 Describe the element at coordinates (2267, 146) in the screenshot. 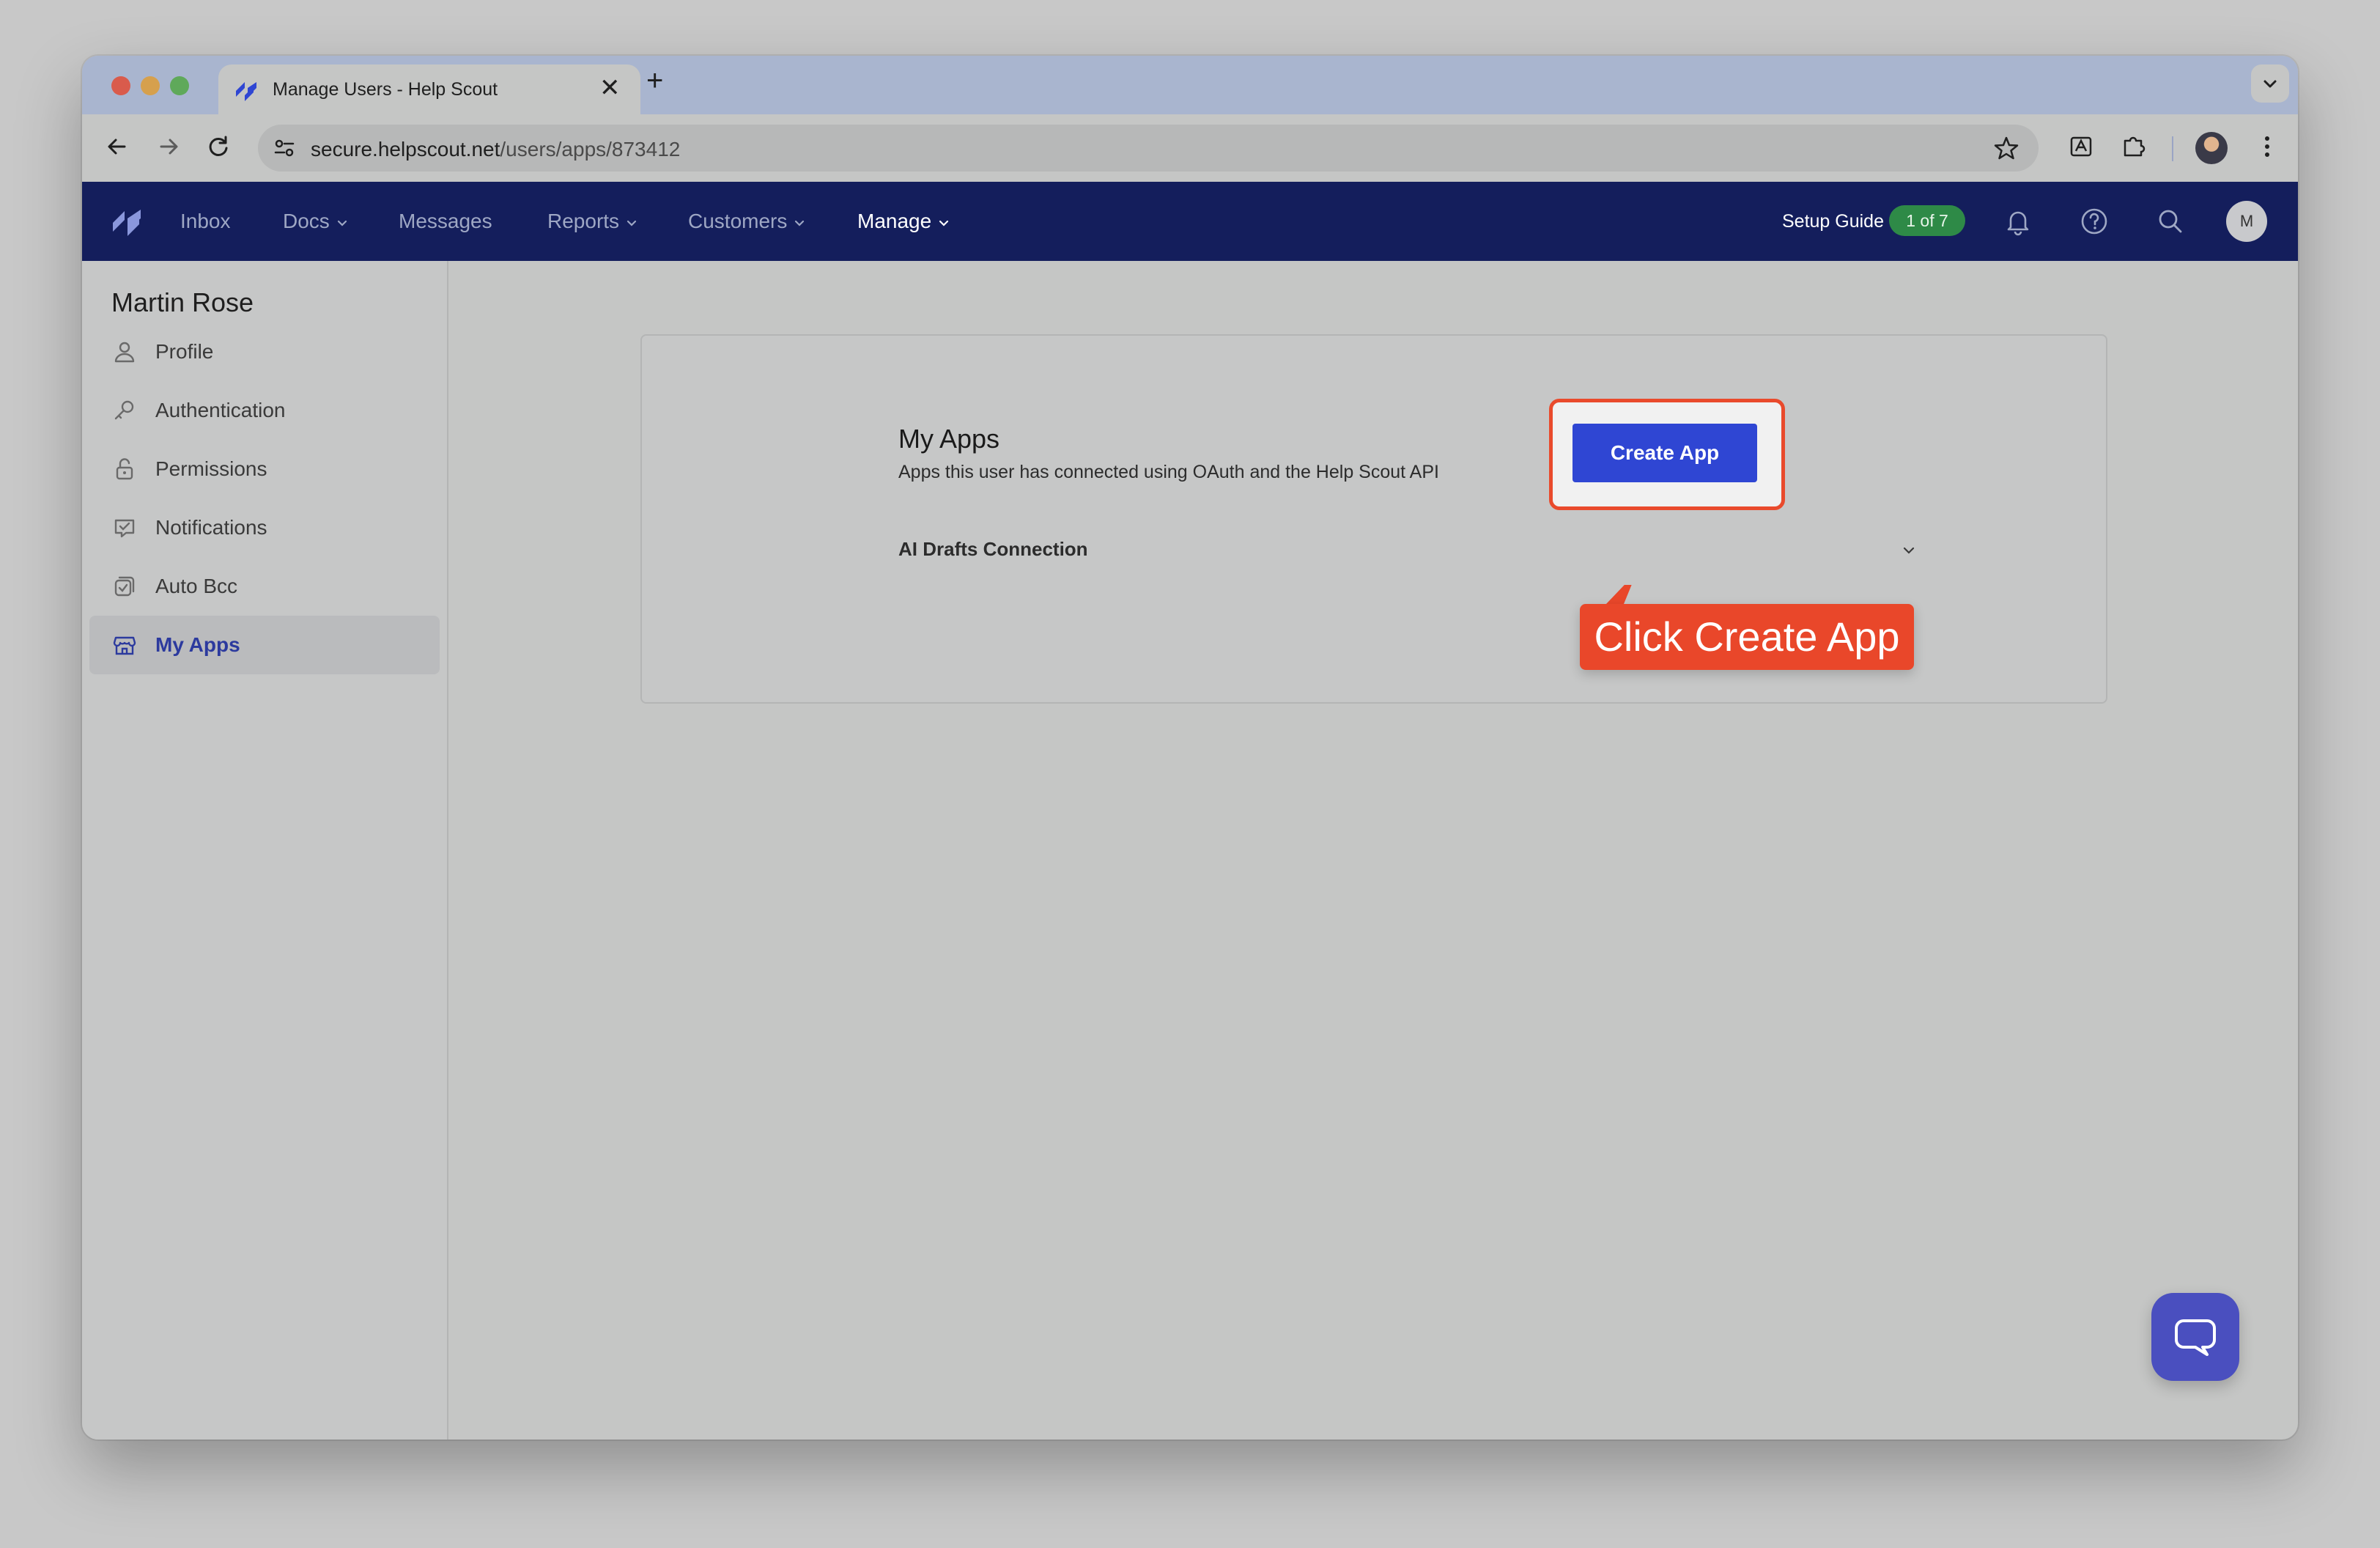

I see `browser-menu-icon` at that location.